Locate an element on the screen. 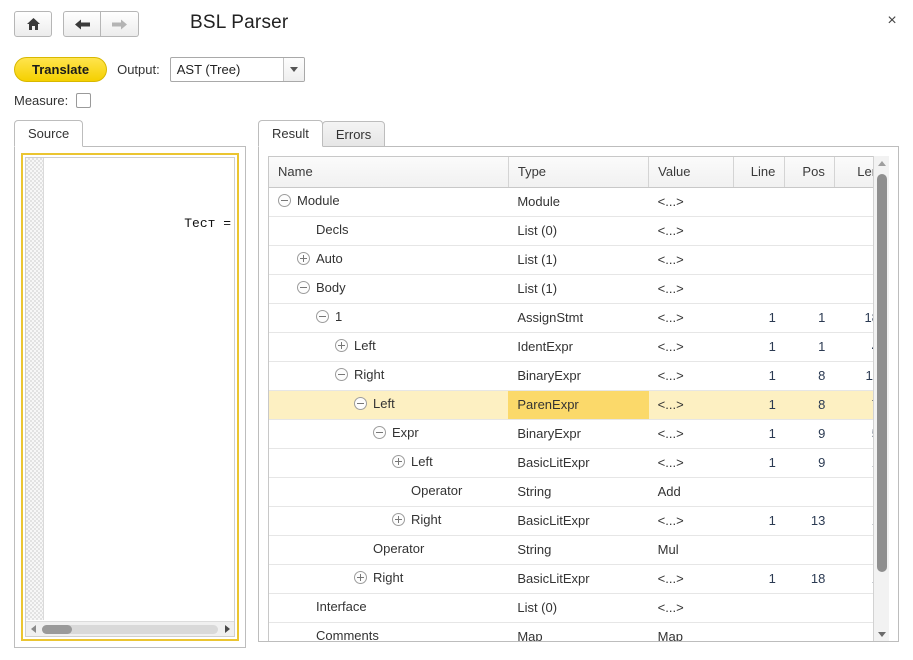  cell-value: Add is located at coordinates (691, 492).